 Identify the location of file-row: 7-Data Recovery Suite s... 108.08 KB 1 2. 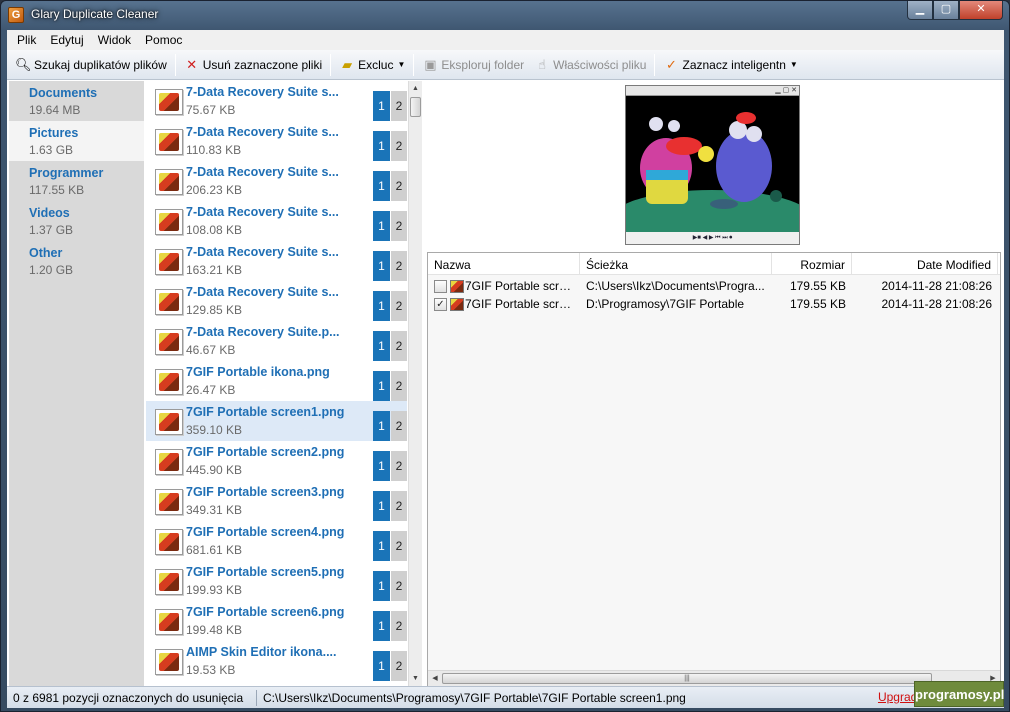
(276, 221).